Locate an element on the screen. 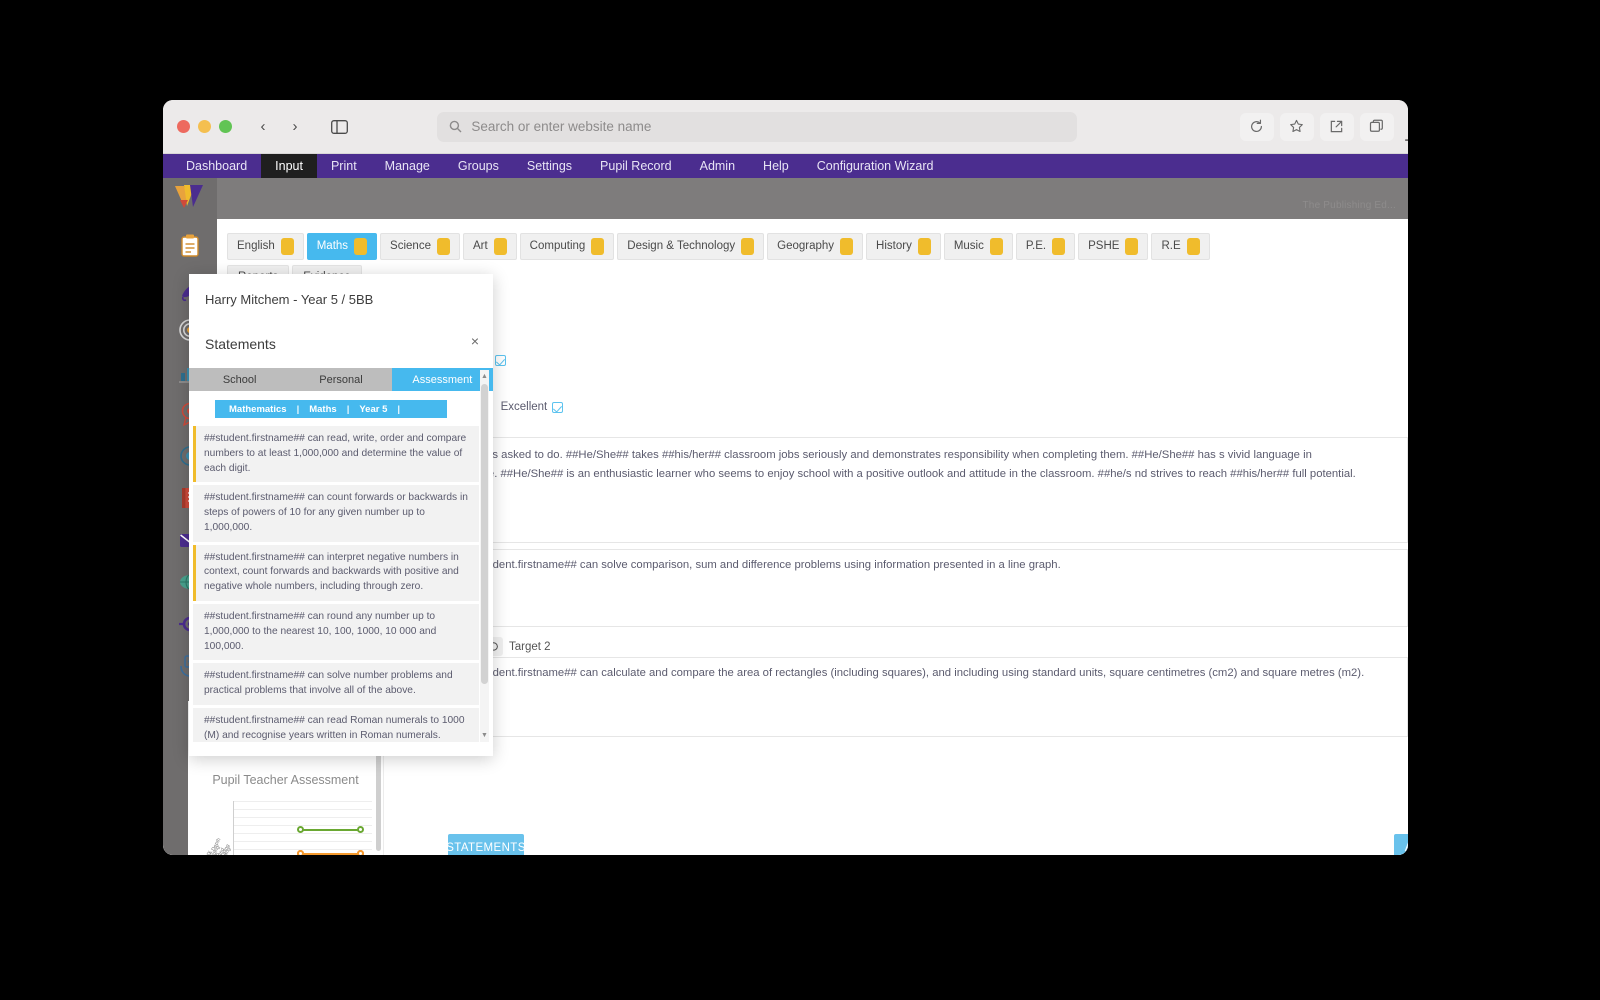  address-bar: Search or enter website name is located at coordinates (757, 126).